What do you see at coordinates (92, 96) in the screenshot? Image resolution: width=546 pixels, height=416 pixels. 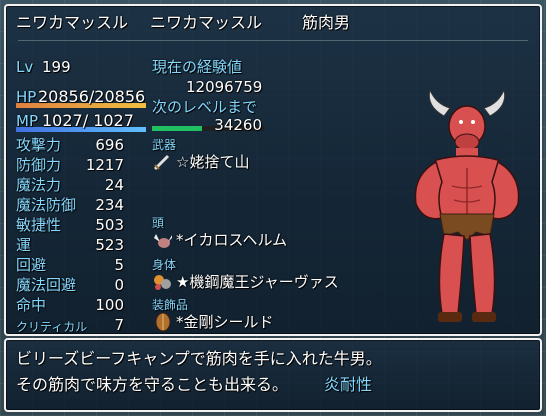 I see `hp-value: 20856/20856` at bounding box center [92, 96].